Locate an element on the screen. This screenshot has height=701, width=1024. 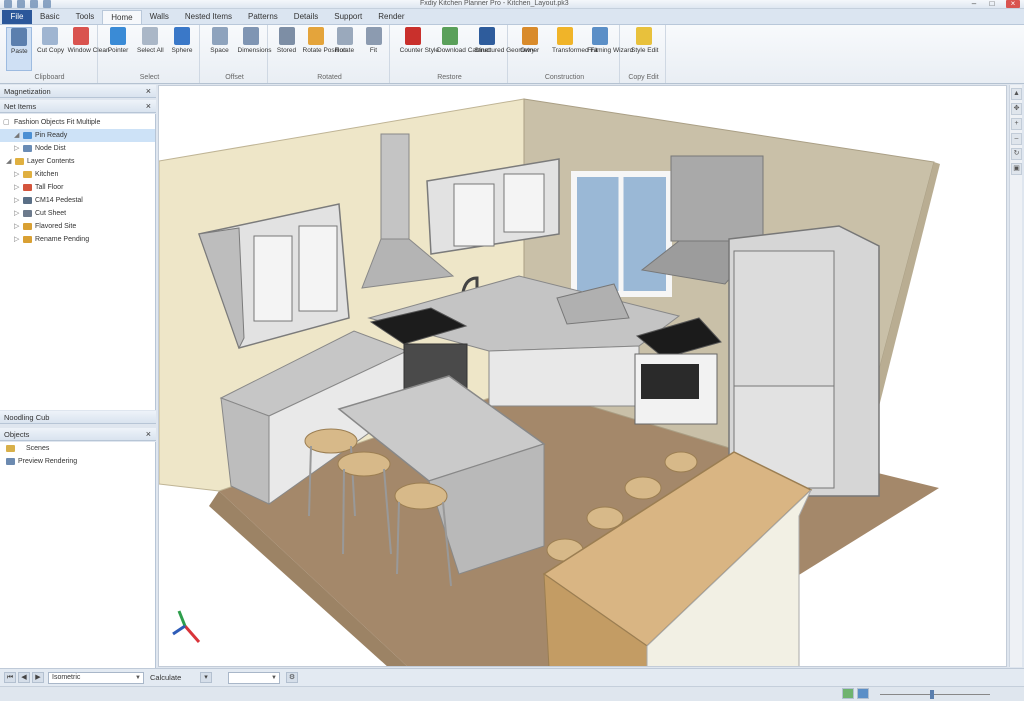
ribbon-button-2-1: Dimensions is located at coordinates (254, 40).